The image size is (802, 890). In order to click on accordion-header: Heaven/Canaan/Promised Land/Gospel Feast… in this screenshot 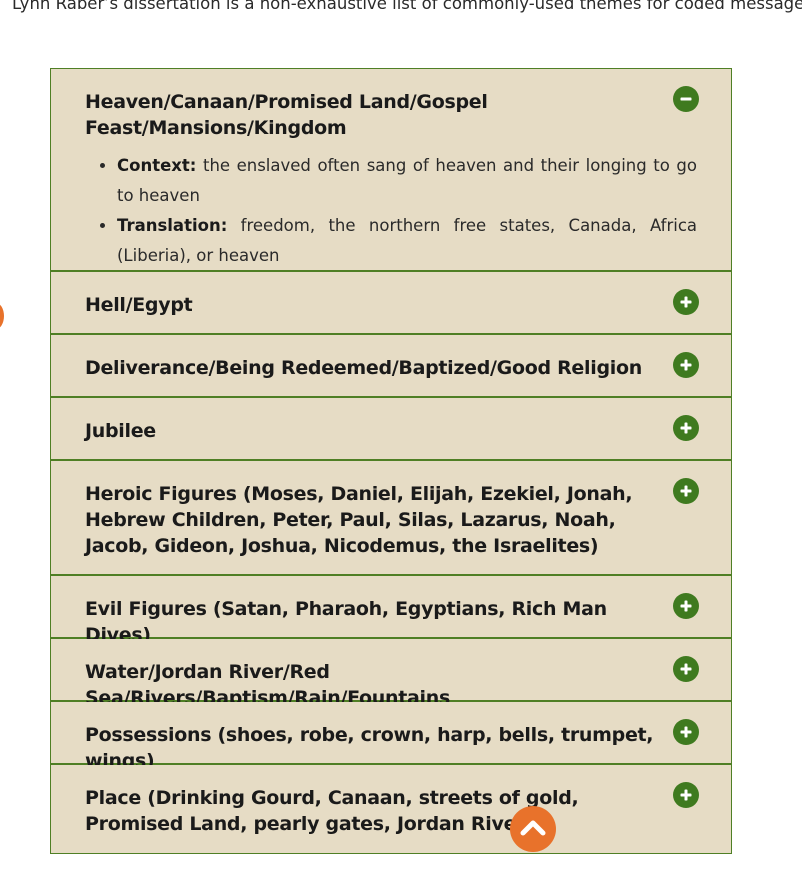, I will do `click(392, 105)`.